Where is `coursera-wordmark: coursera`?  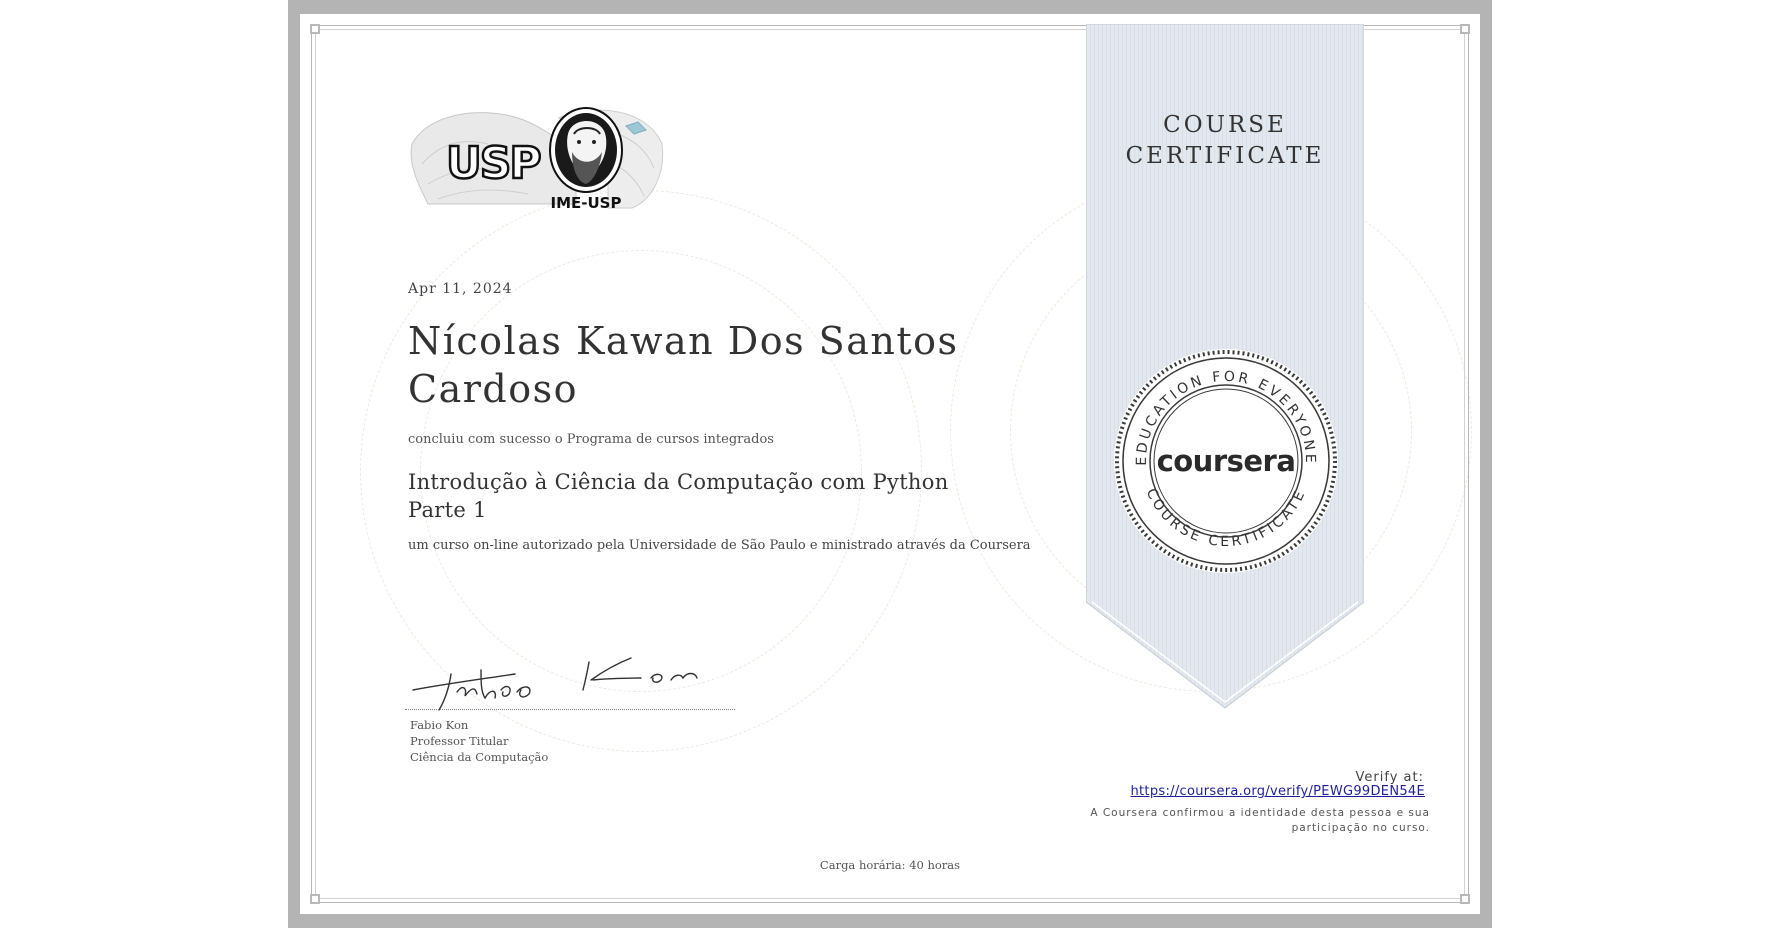
coursera-wordmark: coursera is located at coordinates (1226, 461).